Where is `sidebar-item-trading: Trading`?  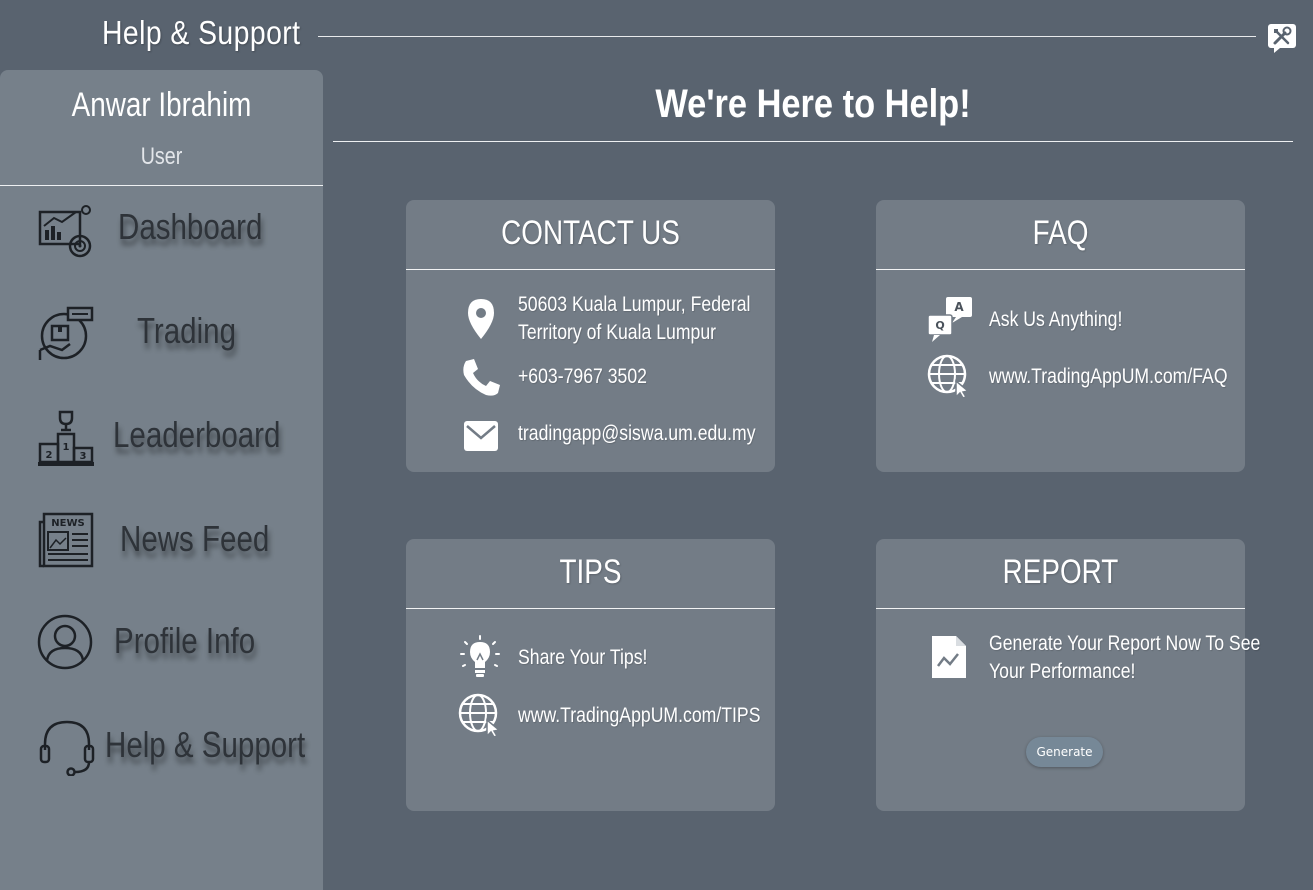
sidebar-item-trading: Trading is located at coordinates (161, 339).